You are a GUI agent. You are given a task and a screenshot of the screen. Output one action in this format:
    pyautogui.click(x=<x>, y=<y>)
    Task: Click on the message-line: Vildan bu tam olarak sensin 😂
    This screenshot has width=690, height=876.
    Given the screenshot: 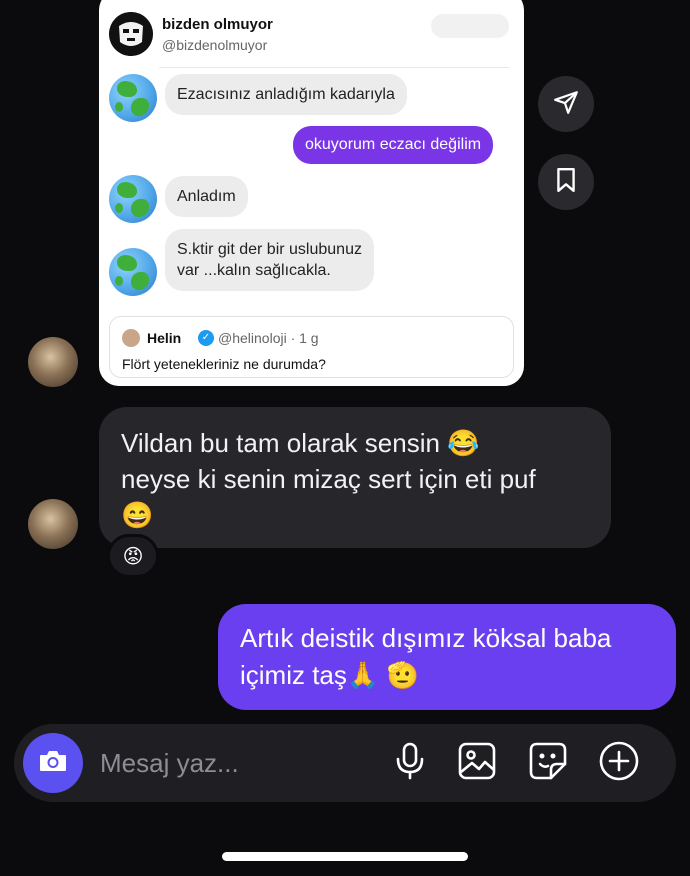 What is the action you would take?
    pyautogui.click(x=300, y=443)
    